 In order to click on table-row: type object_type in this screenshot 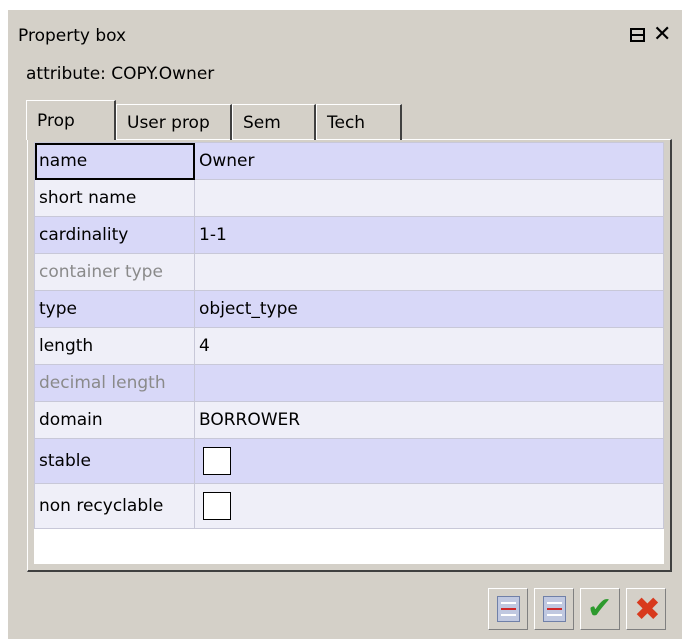, I will do `click(349, 309)`.